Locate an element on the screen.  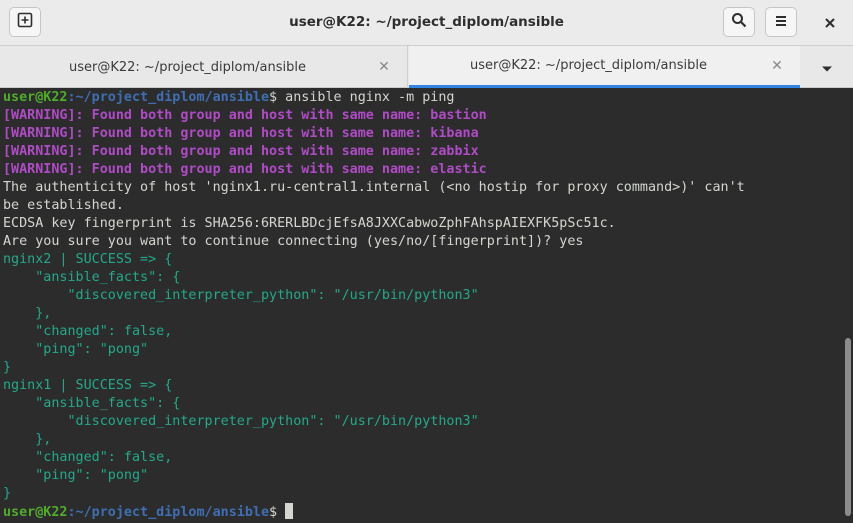
search-button is located at coordinates (739, 22).